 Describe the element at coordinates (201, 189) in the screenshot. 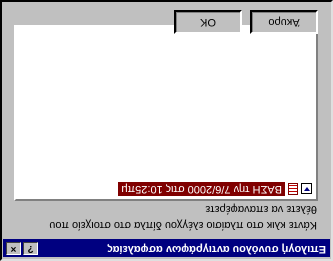

I see `backup-set-label: ΒΑΣΗ την 7/6/2000 στις 10:25πμ` at that location.